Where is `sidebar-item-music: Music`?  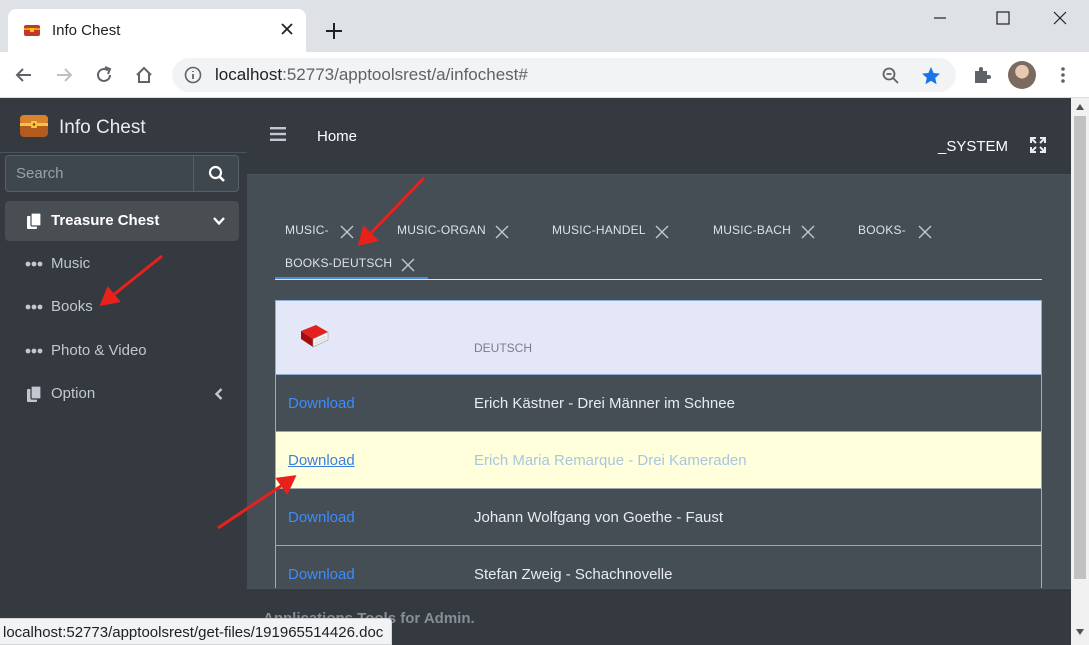
sidebar-item-music: Music is located at coordinates (122, 264).